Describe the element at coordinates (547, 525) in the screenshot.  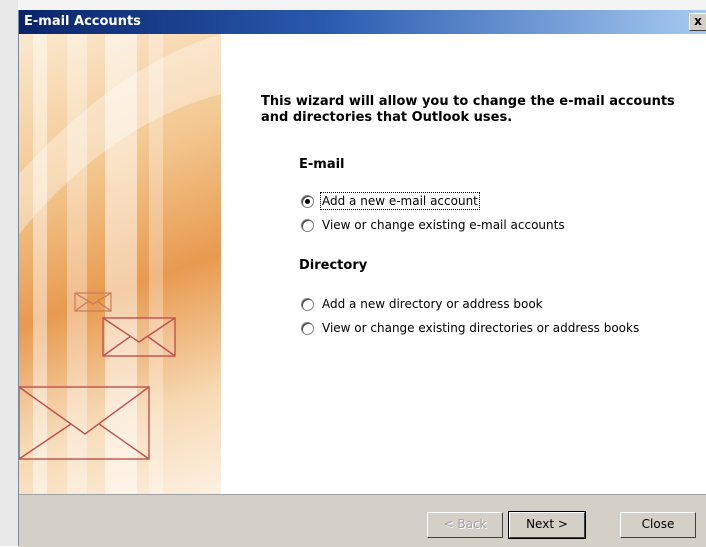
I see `next-button: Next >` at that location.